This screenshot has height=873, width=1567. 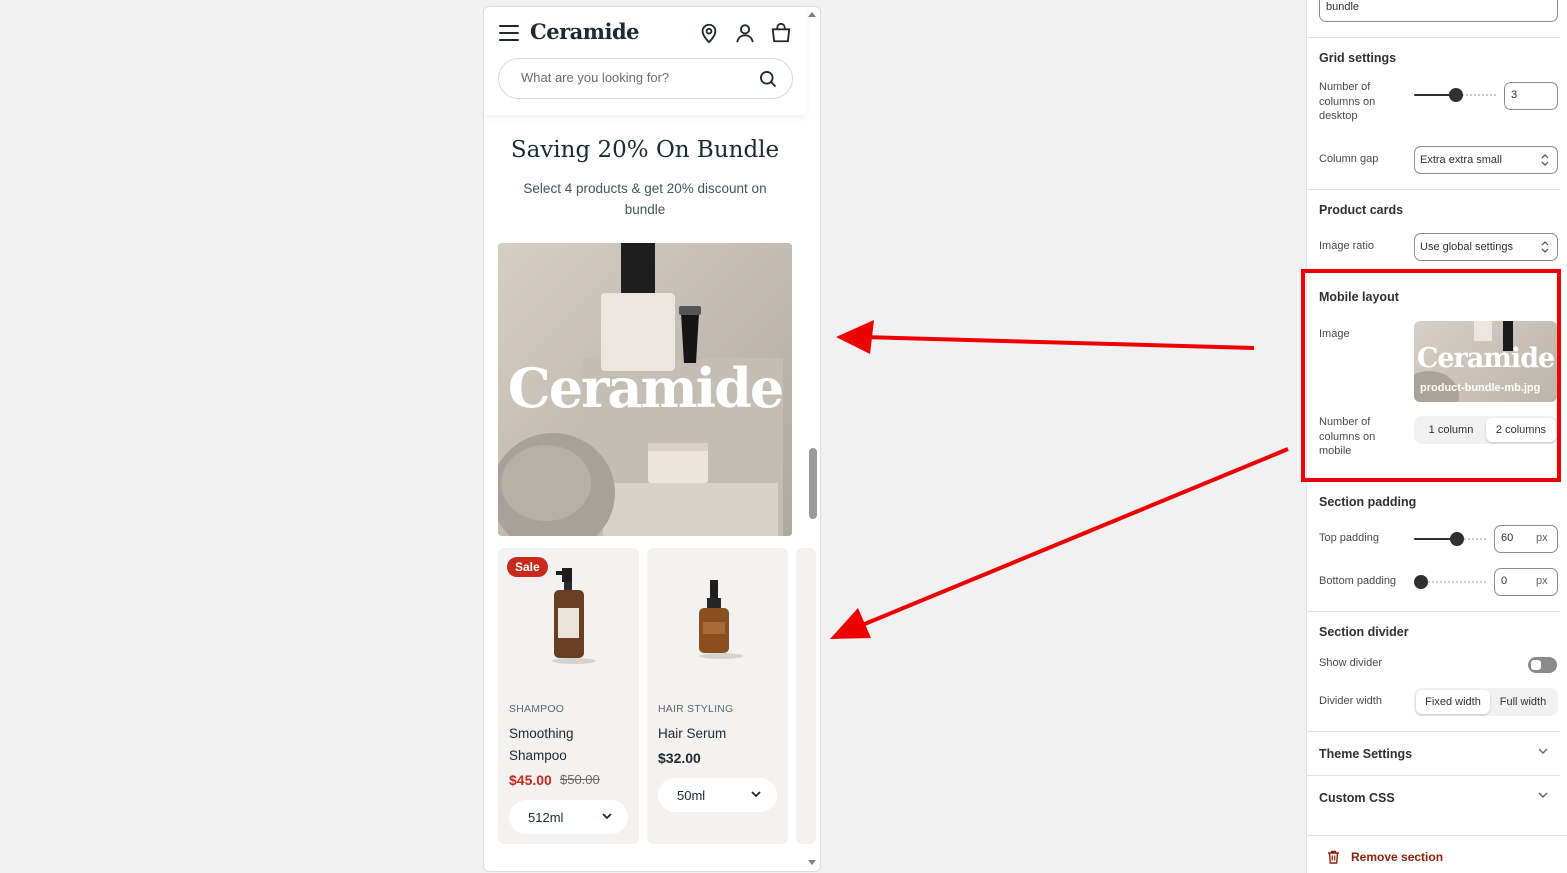 I want to click on show-divider-toggle, so click(x=1542, y=665).